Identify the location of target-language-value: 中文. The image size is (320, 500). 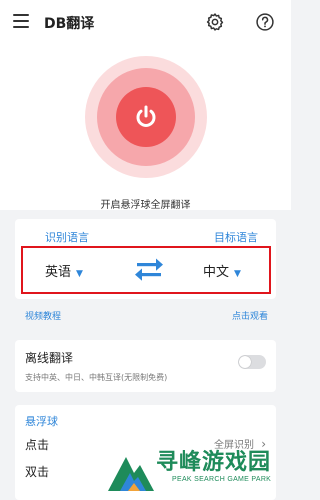
(216, 272).